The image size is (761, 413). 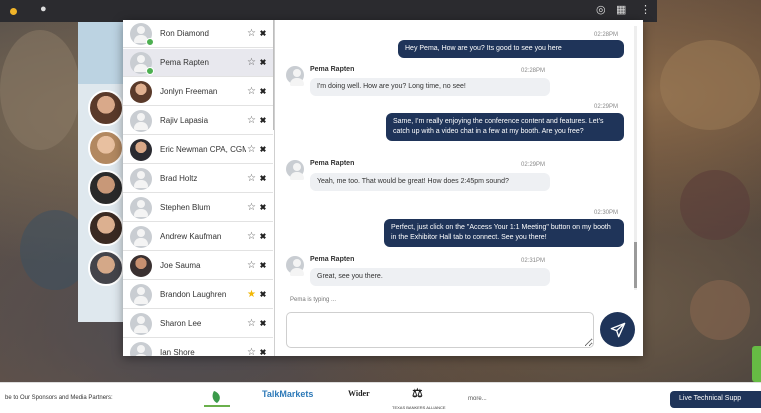 I want to click on user-name: Ian Shore, so click(x=177, y=352).